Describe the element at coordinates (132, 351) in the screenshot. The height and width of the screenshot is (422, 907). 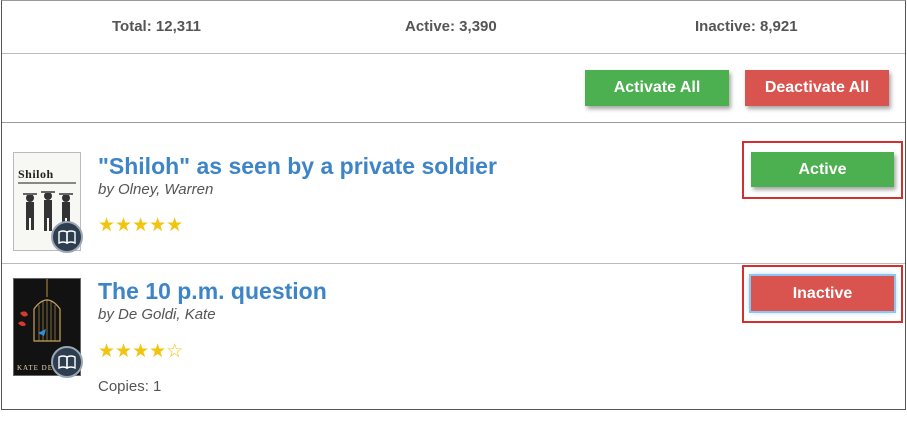
I see `rating-stars-filled: ★★★★` at that location.